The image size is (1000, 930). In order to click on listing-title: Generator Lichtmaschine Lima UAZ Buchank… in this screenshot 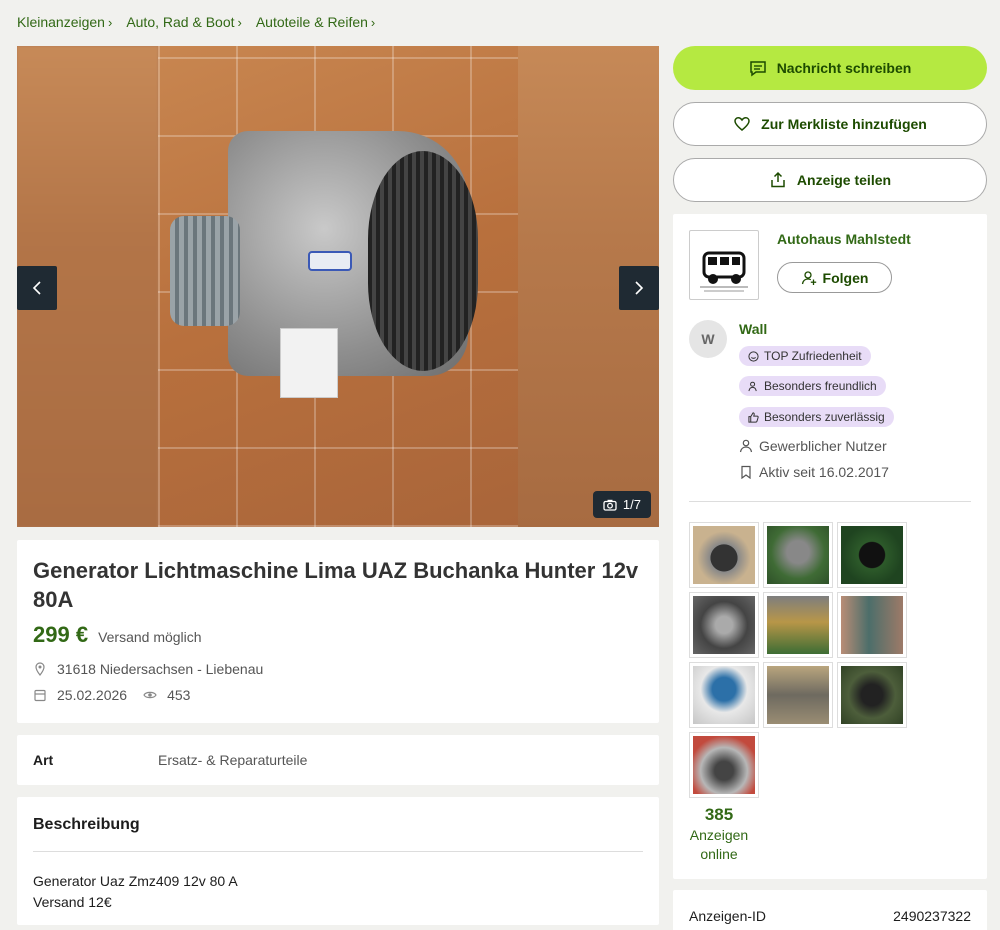, I will do `click(336, 585)`.